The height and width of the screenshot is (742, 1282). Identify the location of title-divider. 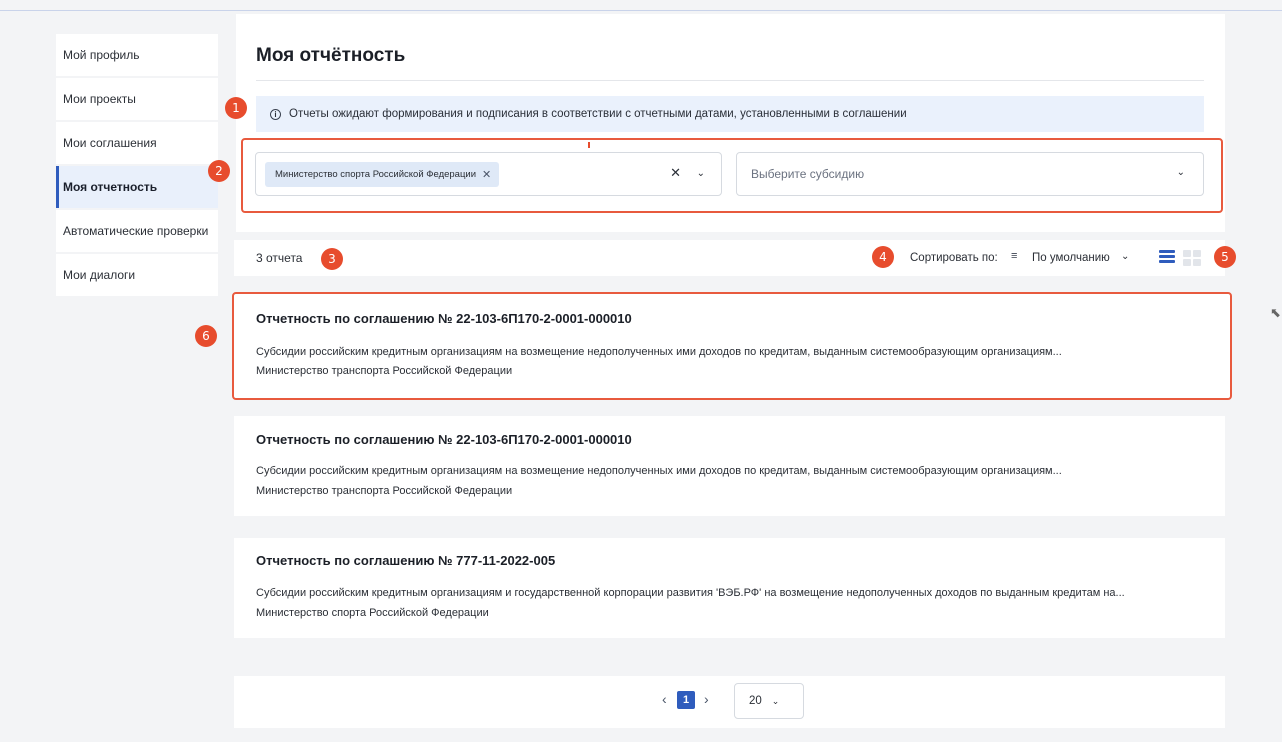
(730, 80).